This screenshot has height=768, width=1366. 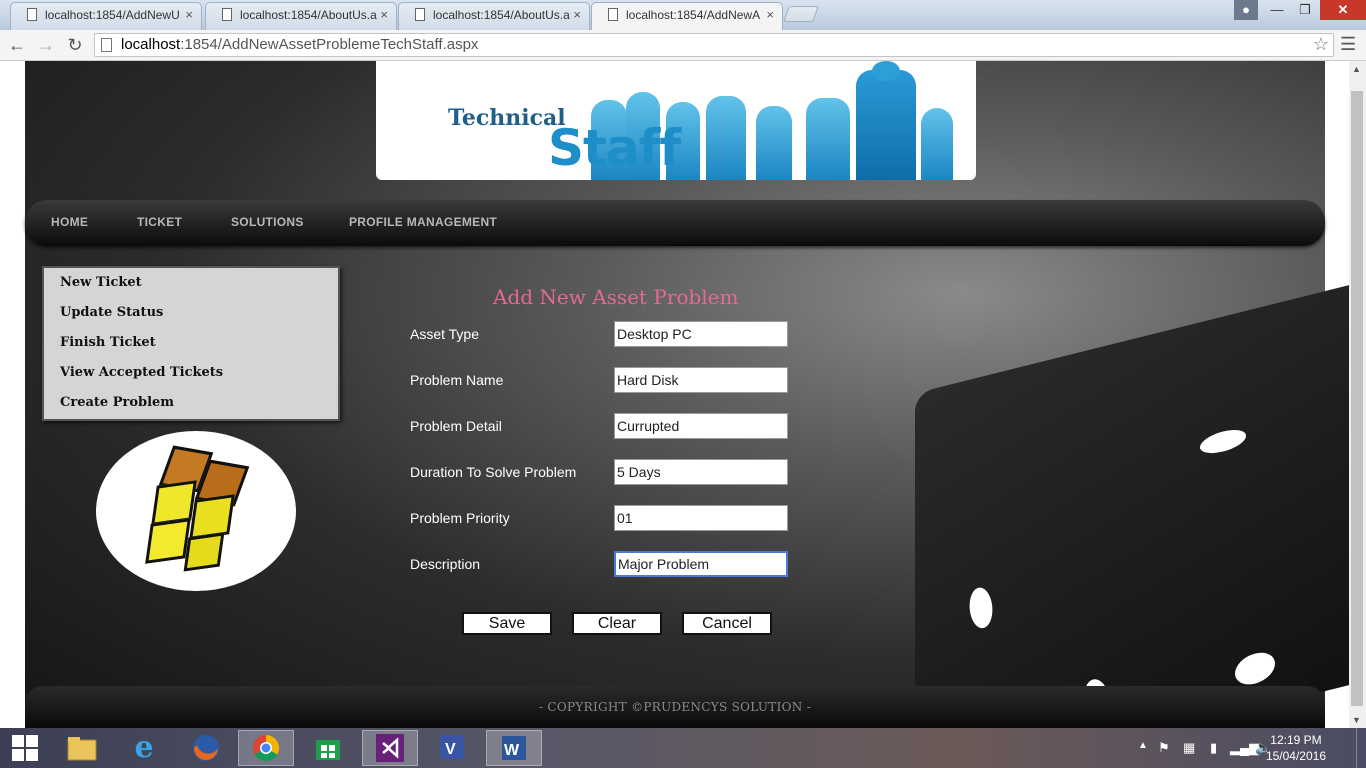 I want to click on bookmark-star-icon: ☆, so click(x=1321, y=44).